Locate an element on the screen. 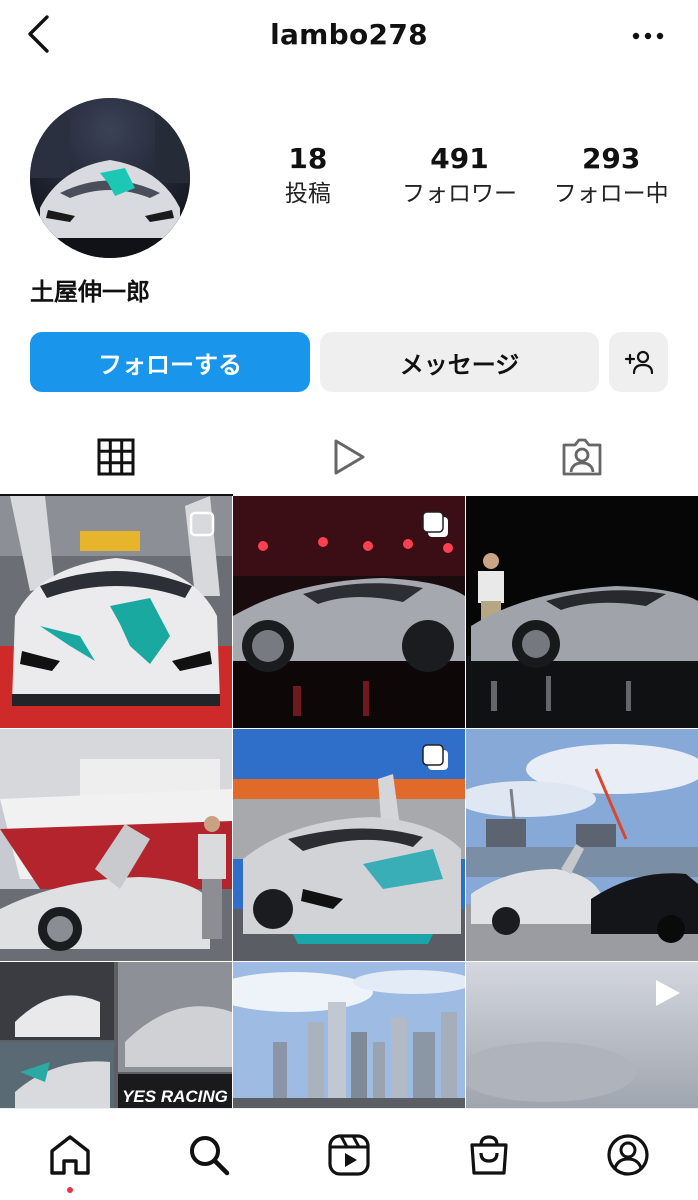 Image resolution: width=698 pixels, height=1200 pixels. grid-icon is located at coordinates (116, 457).